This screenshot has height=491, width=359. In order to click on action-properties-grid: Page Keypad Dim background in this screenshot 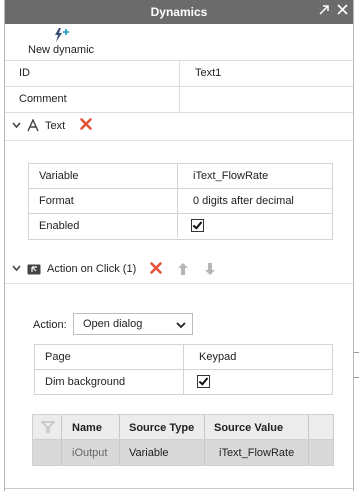, I will do `click(183, 369)`.